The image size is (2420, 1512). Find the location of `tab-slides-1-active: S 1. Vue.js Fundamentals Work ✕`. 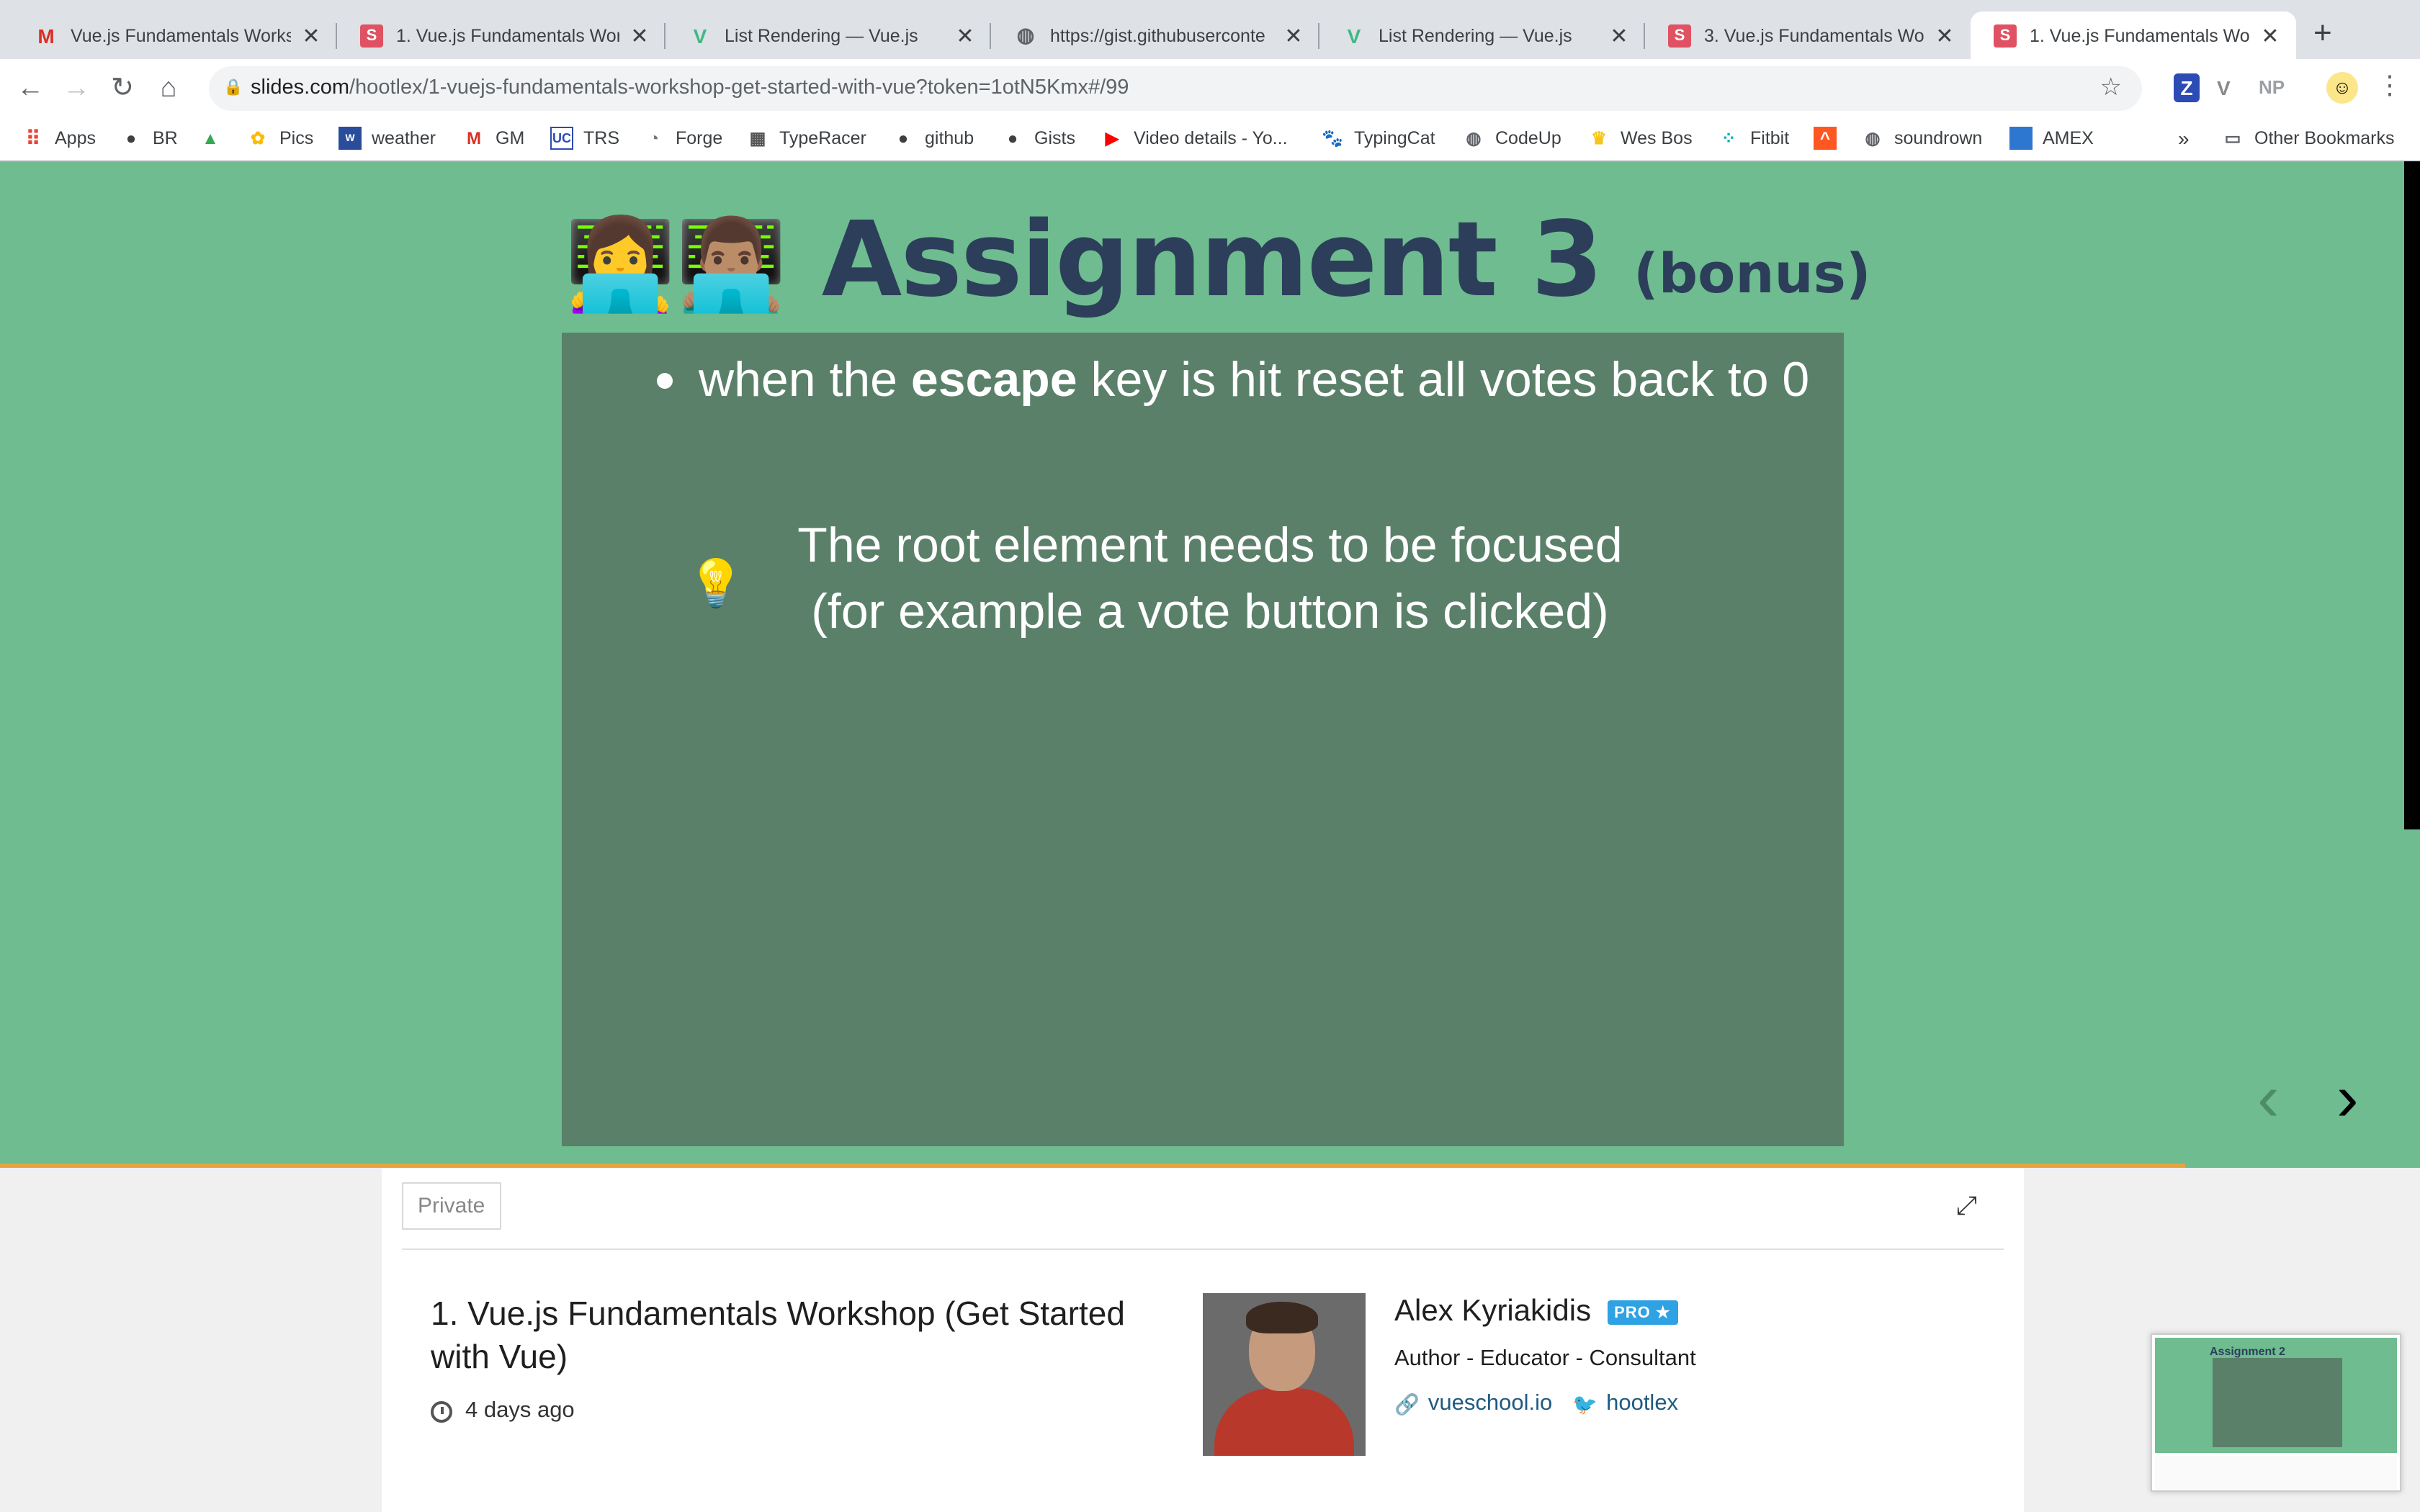

tab-slides-1-active: S 1. Vue.js Fundamentals Work ✕ is located at coordinates (2133, 35).